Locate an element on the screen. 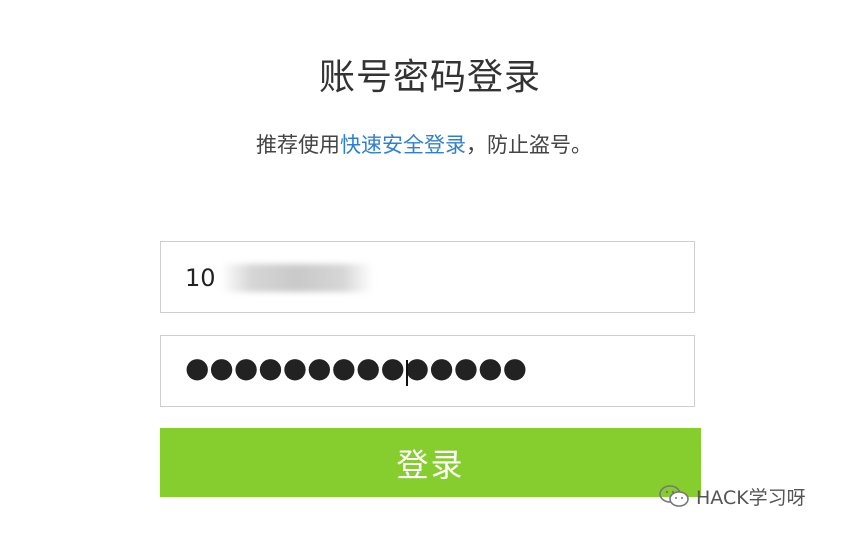  page-title: 账号密码登录 is located at coordinates (429, 77).